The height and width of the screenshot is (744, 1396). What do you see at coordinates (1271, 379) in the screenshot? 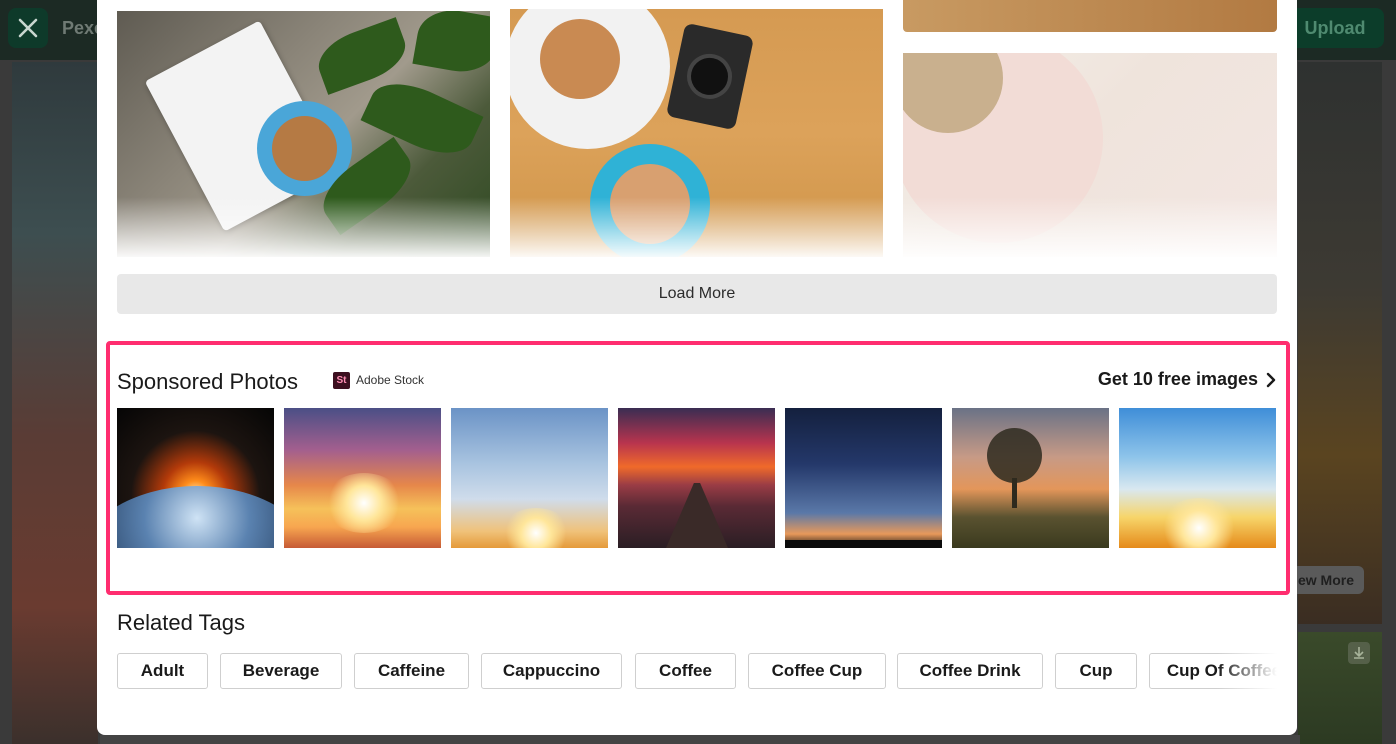
I see `chevron-right-icon` at bounding box center [1271, 379].